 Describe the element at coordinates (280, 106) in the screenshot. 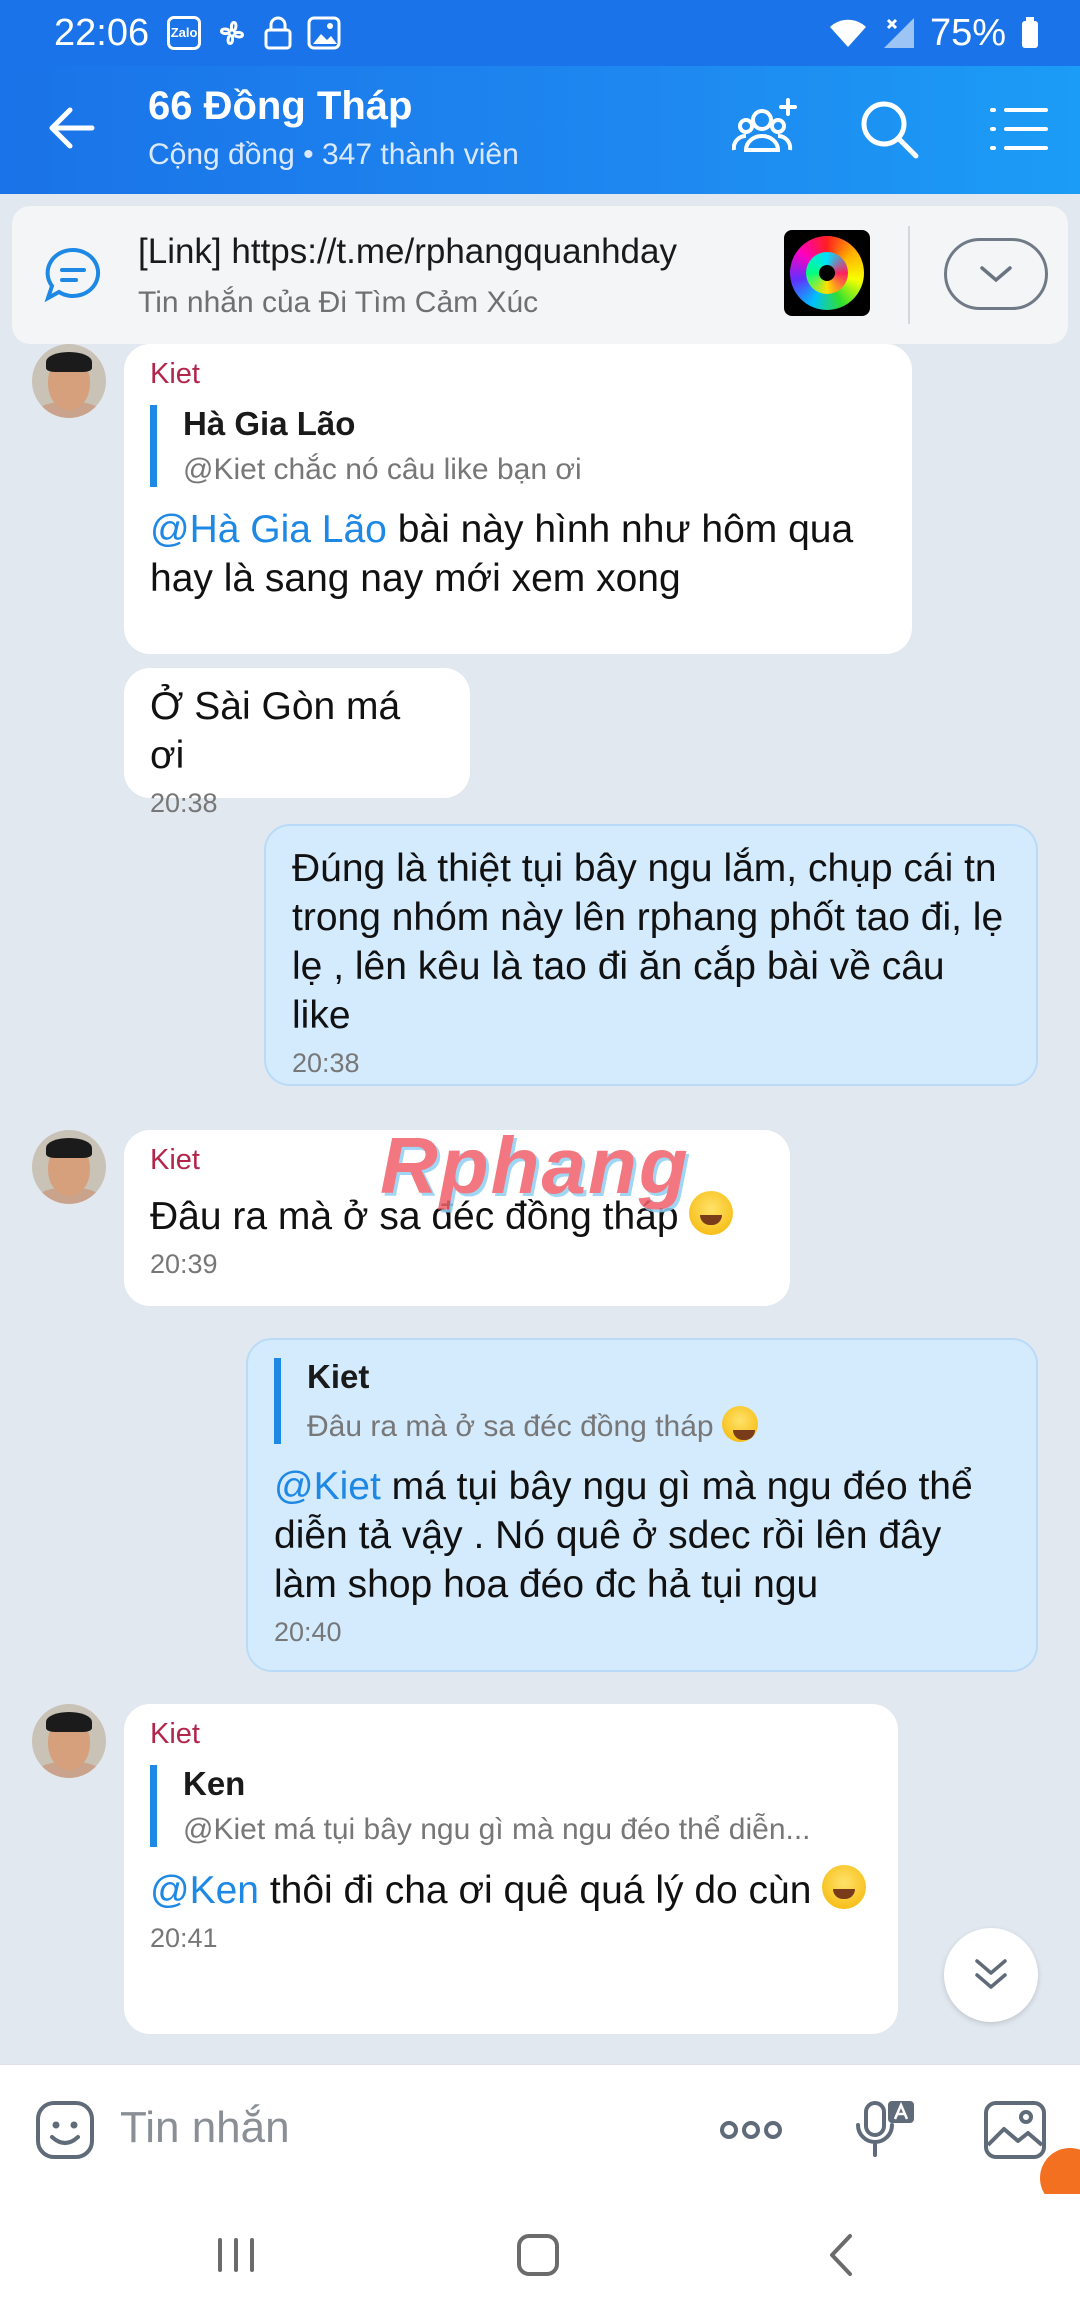

I see `group-title: 66 Đồng Tháp` at that location.